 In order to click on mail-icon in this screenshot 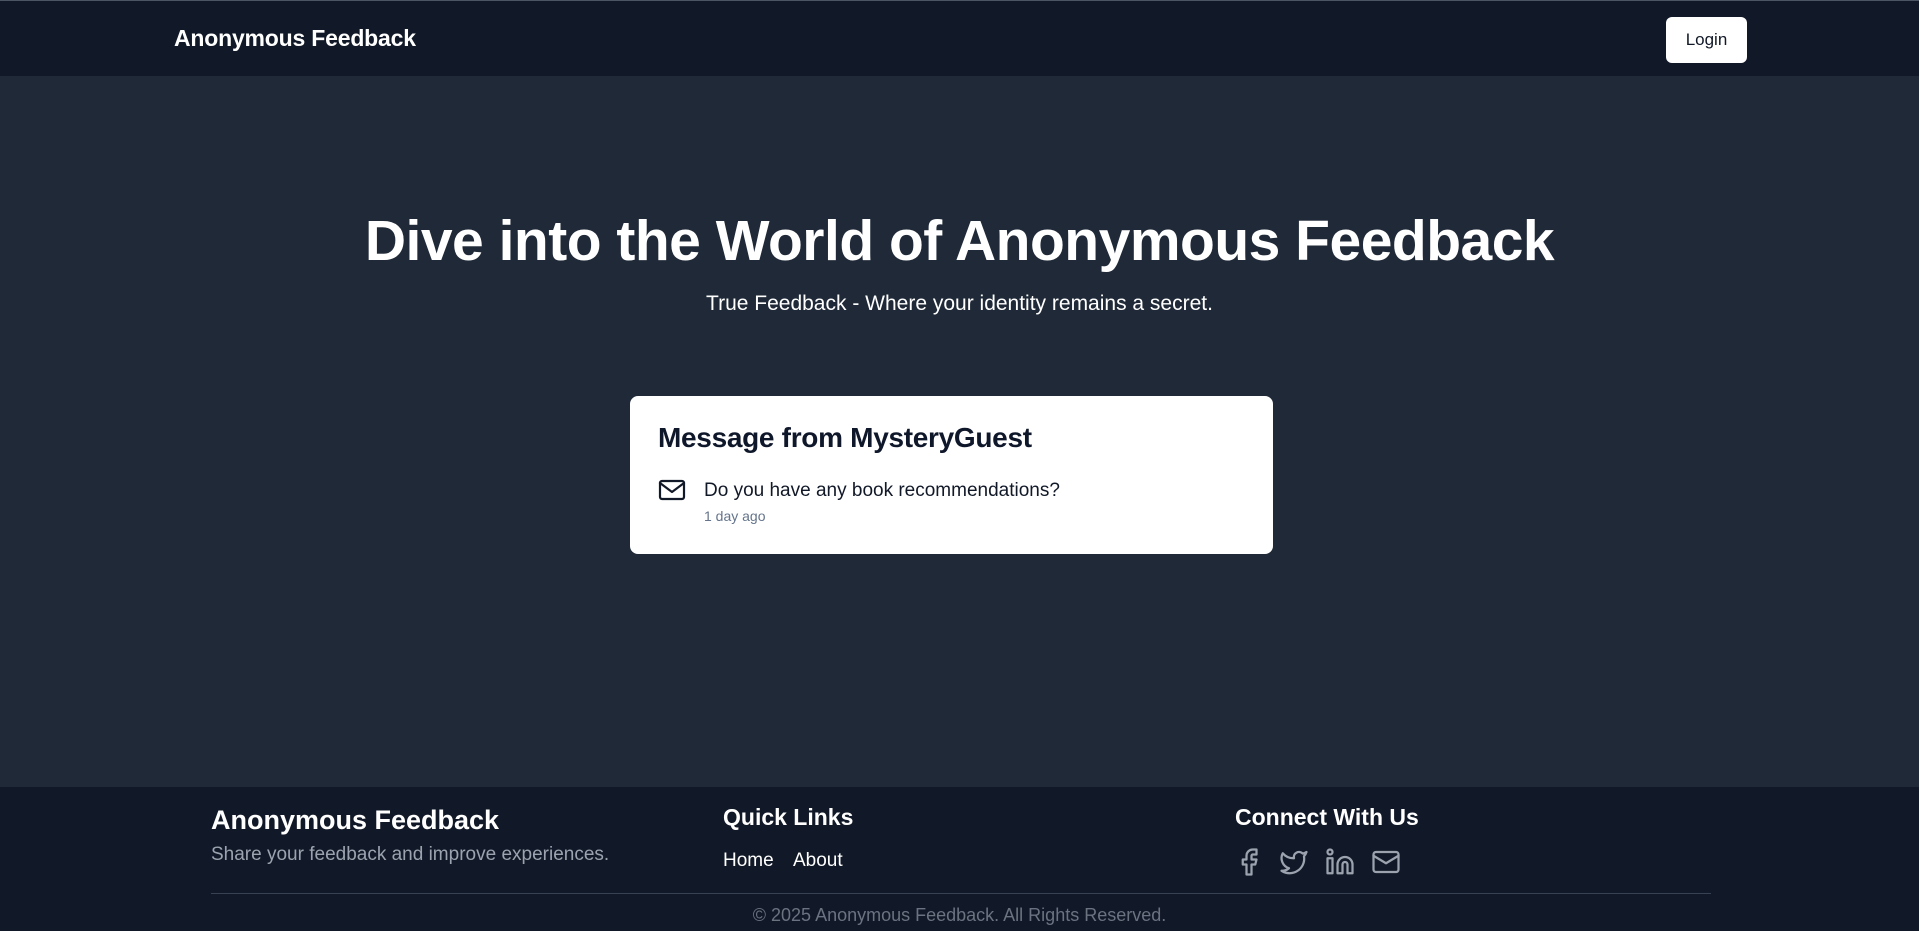, I will do `click(672, 490)`.